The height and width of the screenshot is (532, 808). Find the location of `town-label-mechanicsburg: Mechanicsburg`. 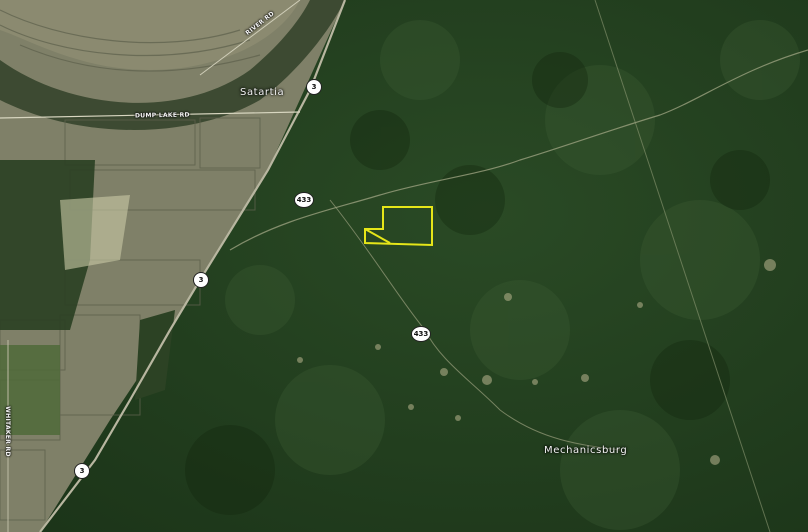

town-label-mechanicsburg: Mechanicsburg is located at coordinates (586, 450).